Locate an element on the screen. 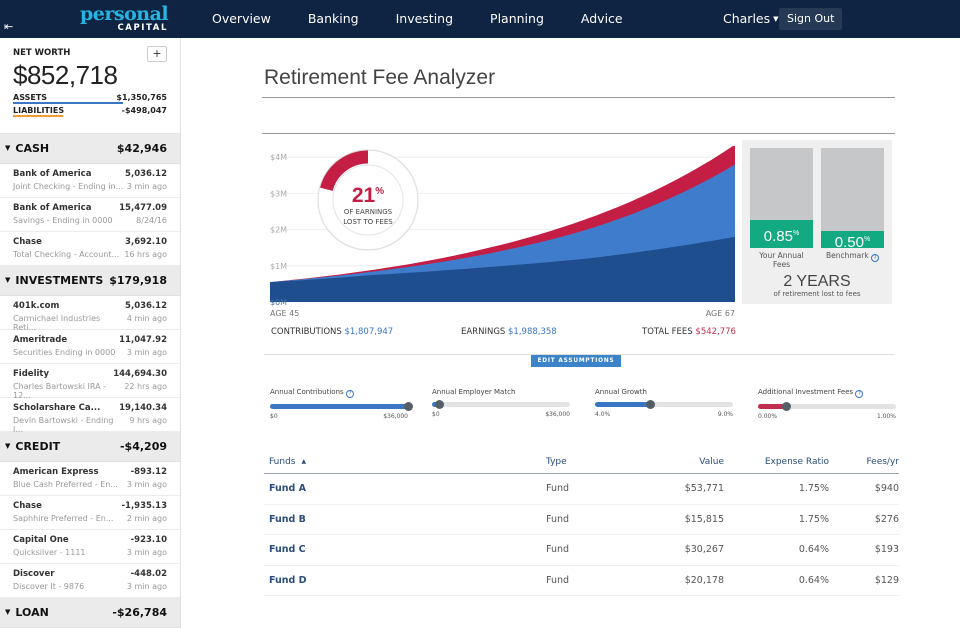  column-header-value: Value is located at coordinates (680, 462).